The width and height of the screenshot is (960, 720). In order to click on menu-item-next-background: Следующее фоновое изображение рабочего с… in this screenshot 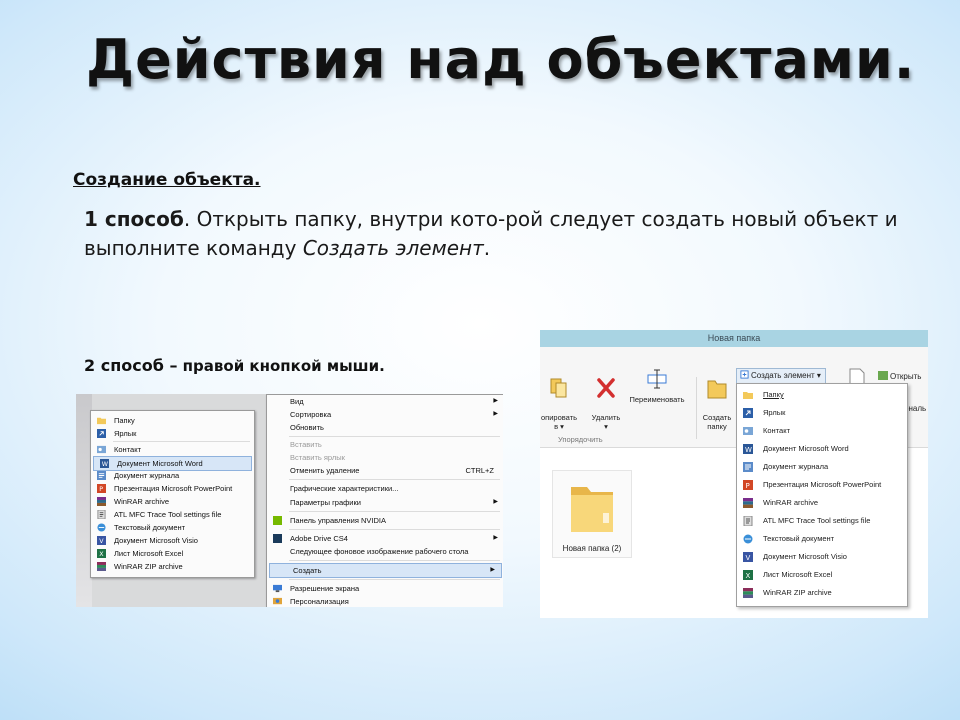, I will do `click(385, 551)`.